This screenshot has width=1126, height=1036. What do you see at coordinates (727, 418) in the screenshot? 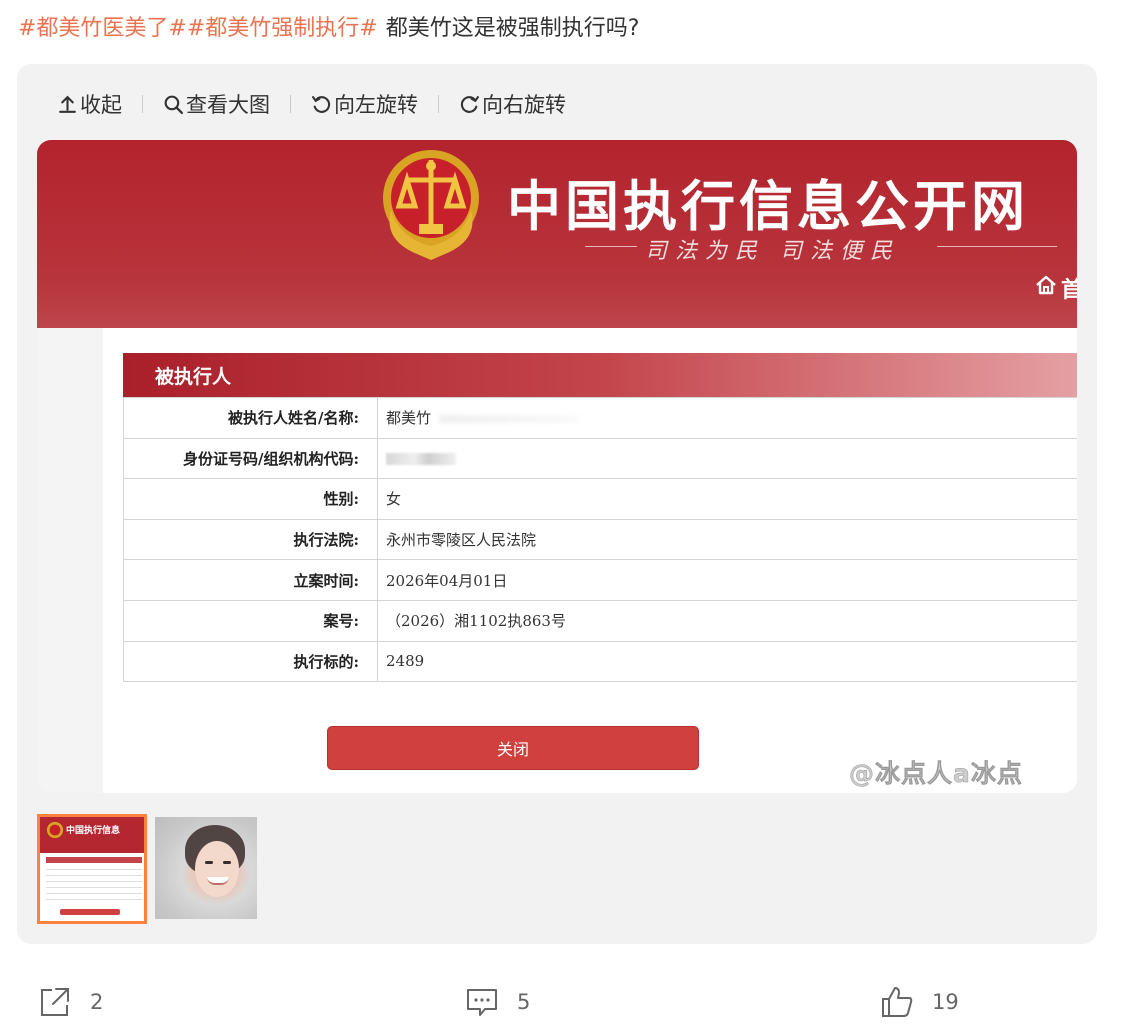
I see `row-value: 都美竹` at bounding box center [727, 418].